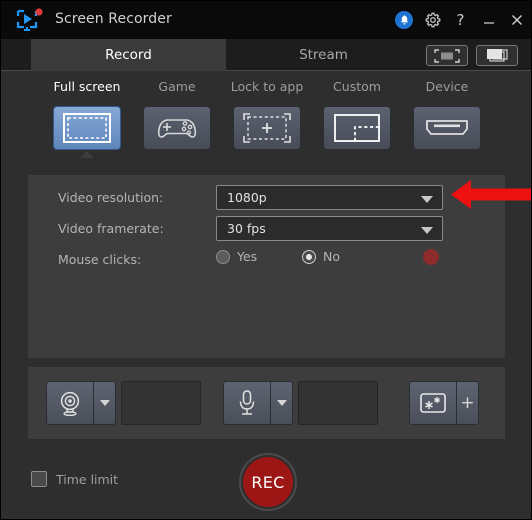 The width and height of the screenshot is (532, 520). Describe the element at coordinates (468, 403) in the screenshot. I see `add-effect-button: +` at that location.